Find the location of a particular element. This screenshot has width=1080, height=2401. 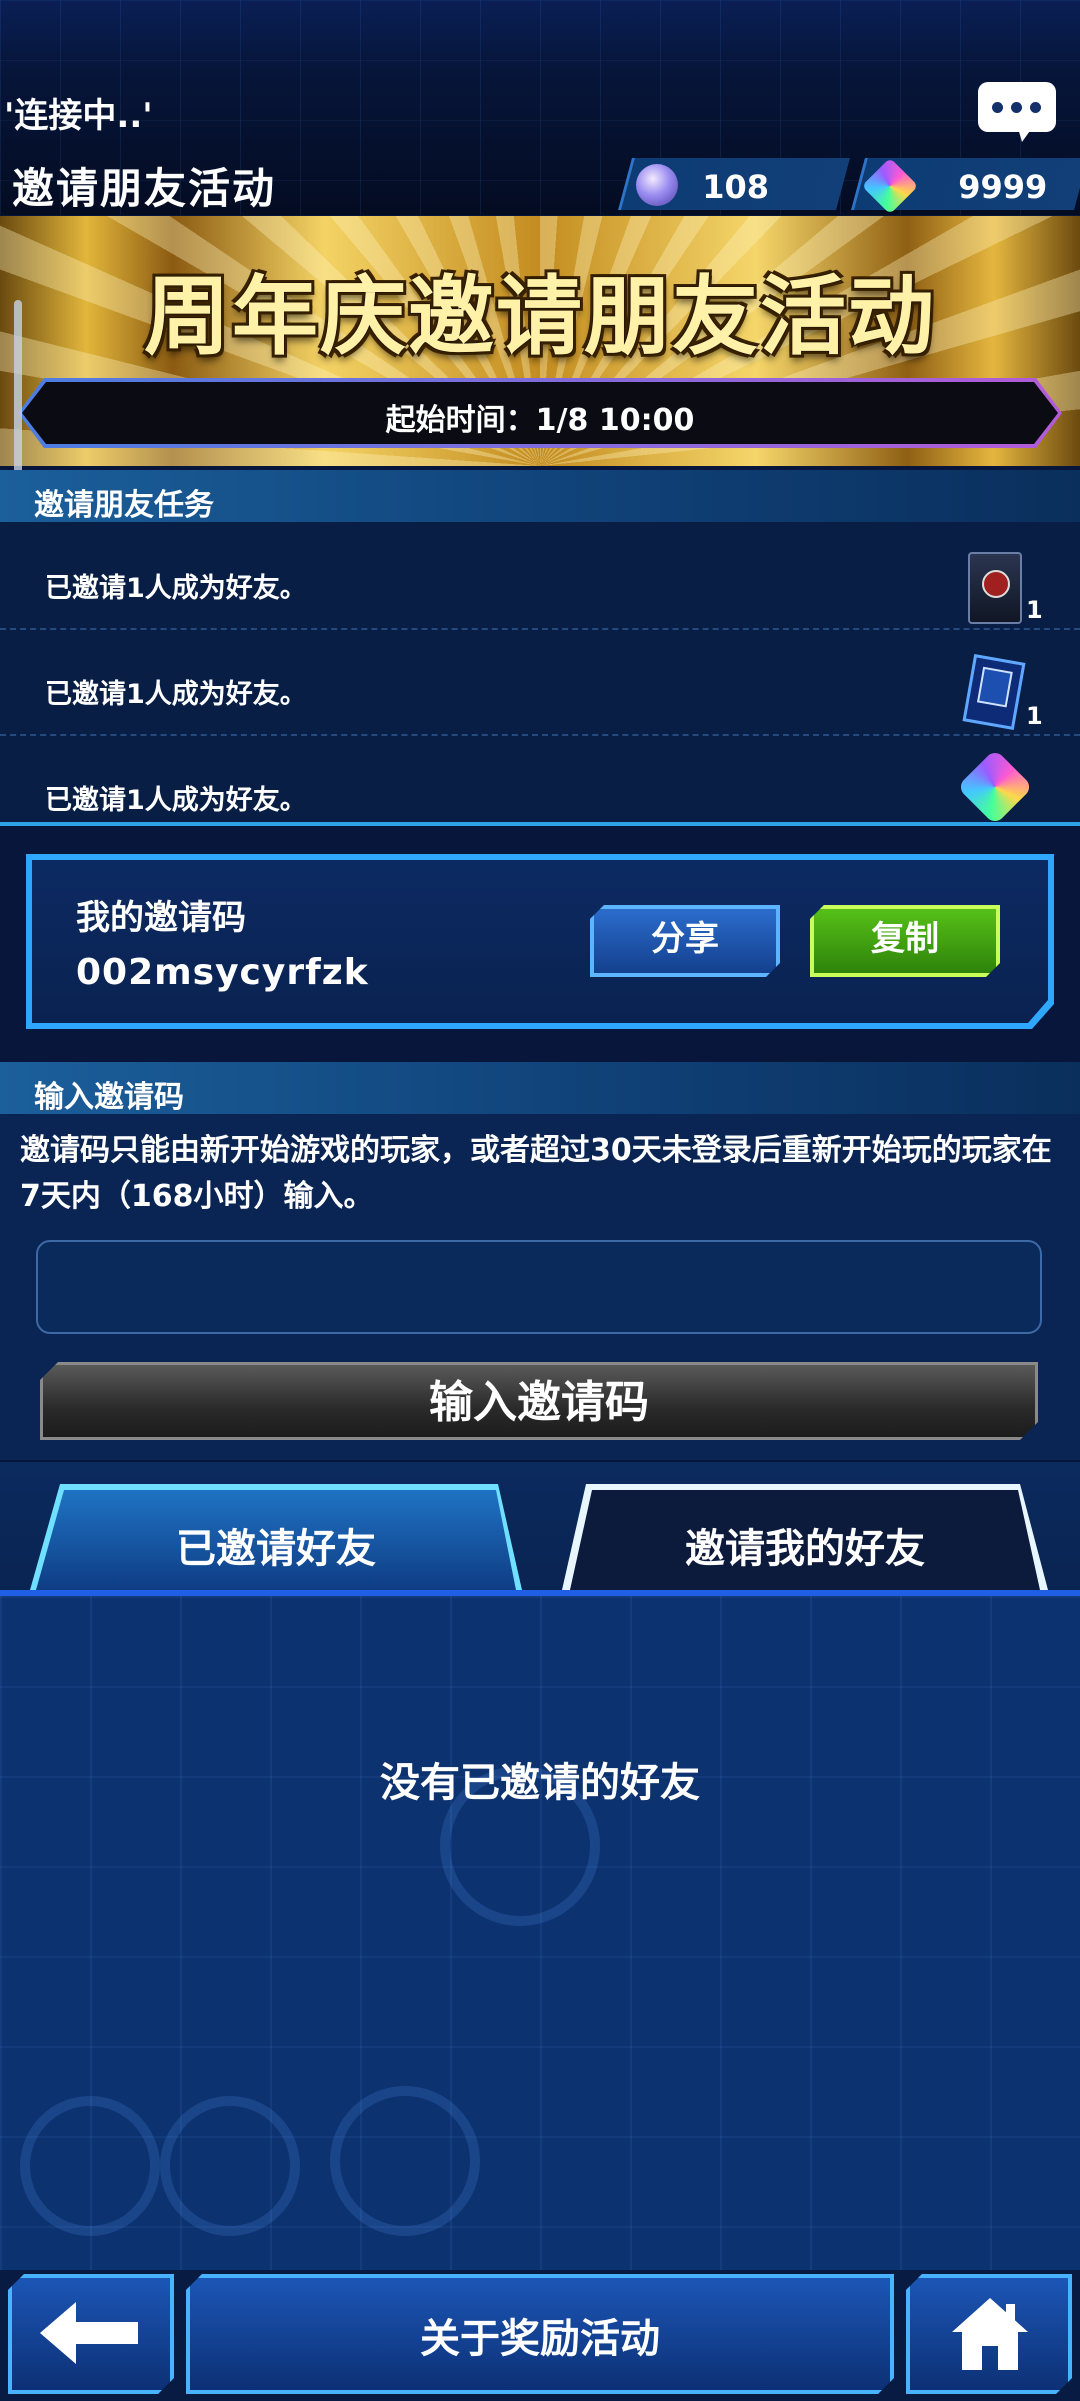

divider is located at coordinates (540, 824).